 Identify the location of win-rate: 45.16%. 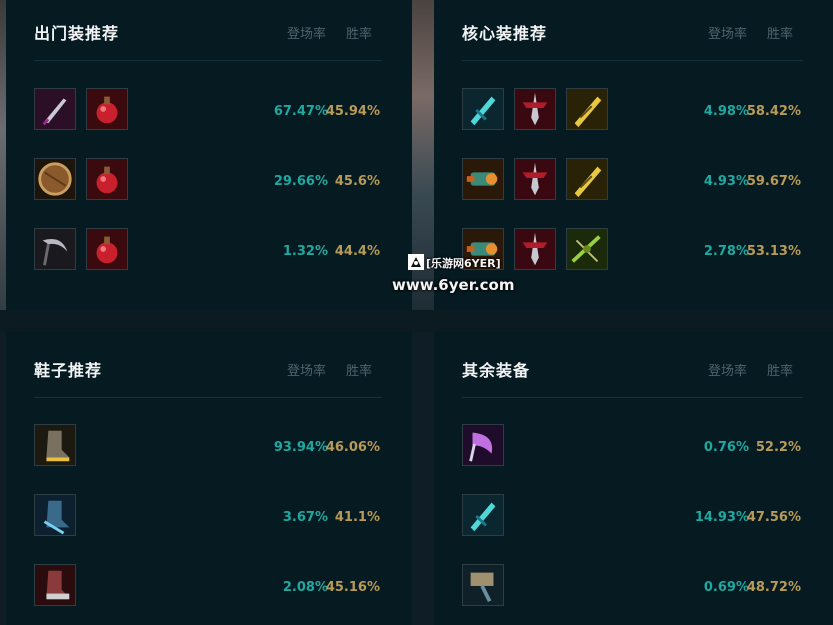
(352, 587).